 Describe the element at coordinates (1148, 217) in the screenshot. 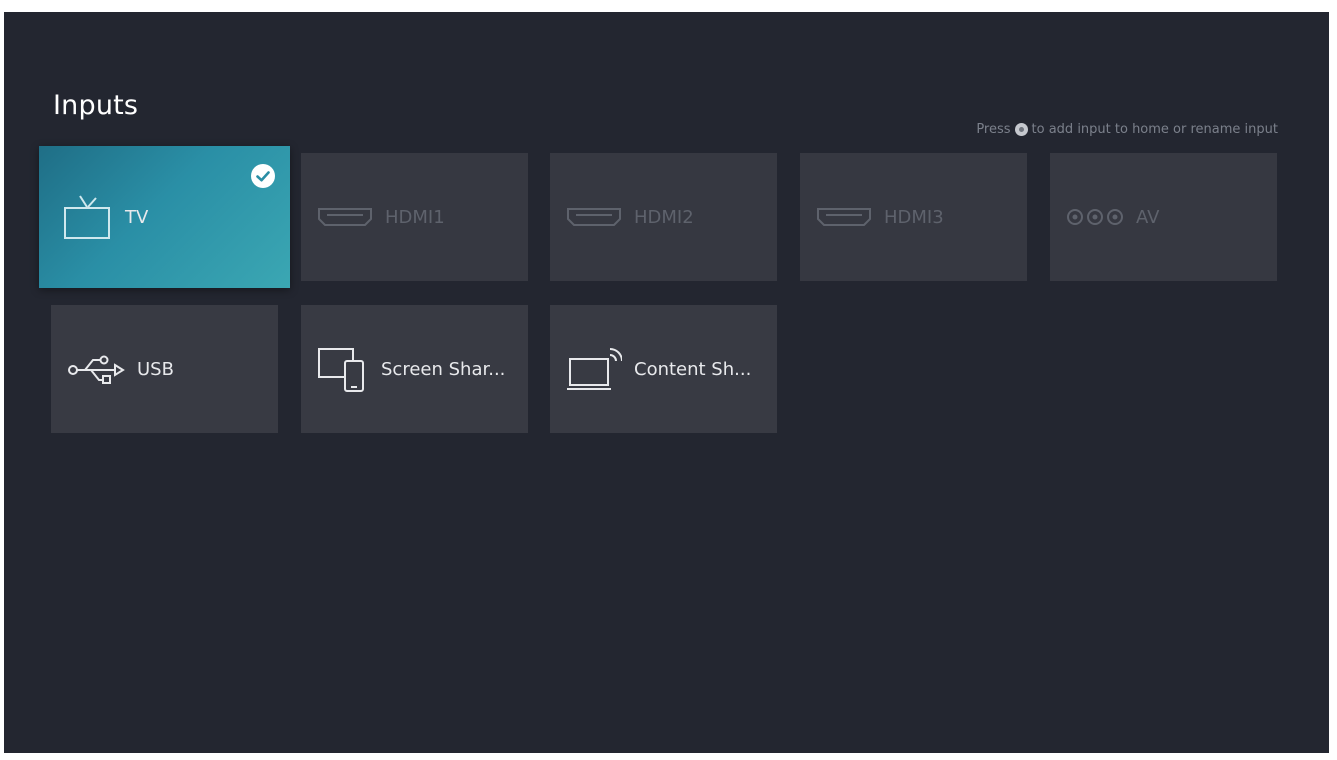

I see `input-label-av: AV` at that location.